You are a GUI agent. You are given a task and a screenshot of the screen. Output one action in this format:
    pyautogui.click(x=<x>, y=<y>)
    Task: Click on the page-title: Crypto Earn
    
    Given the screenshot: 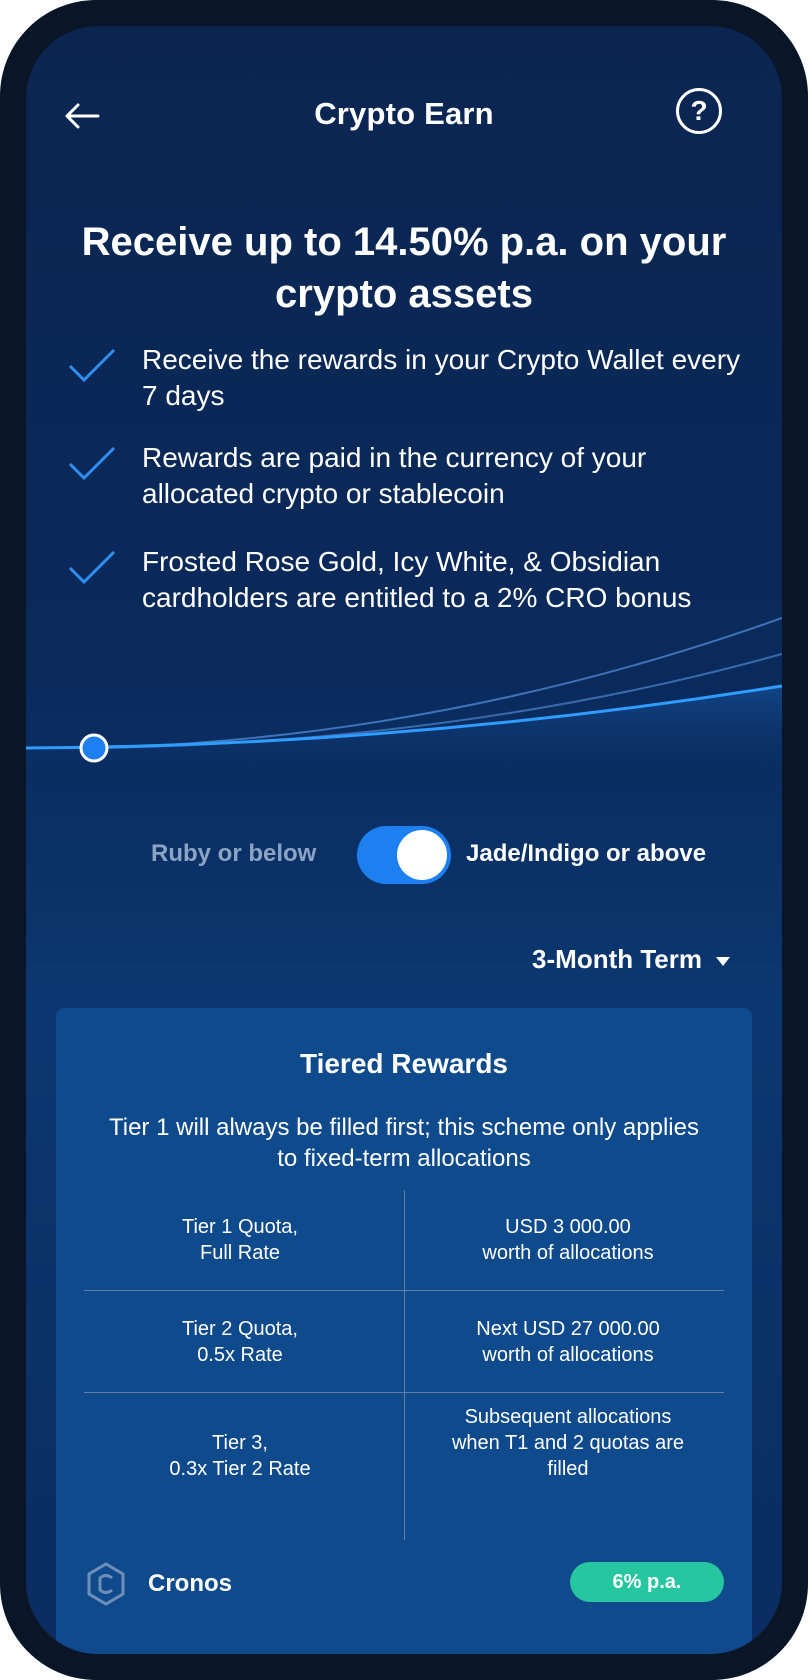 What is the action you would take?
    pyautogui.click(x=404, y=113)
    